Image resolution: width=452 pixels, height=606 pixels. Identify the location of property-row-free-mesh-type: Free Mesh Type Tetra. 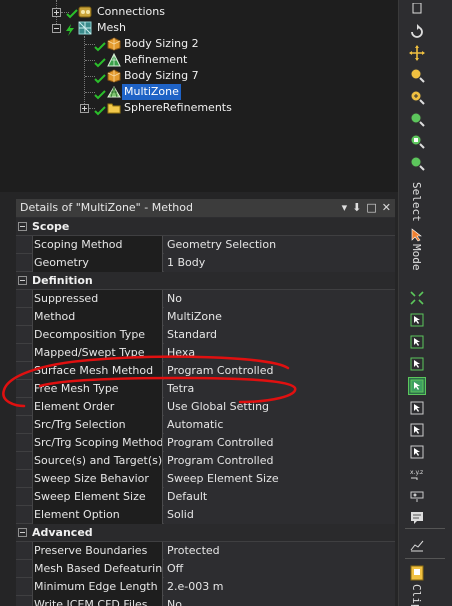
(205, 389).